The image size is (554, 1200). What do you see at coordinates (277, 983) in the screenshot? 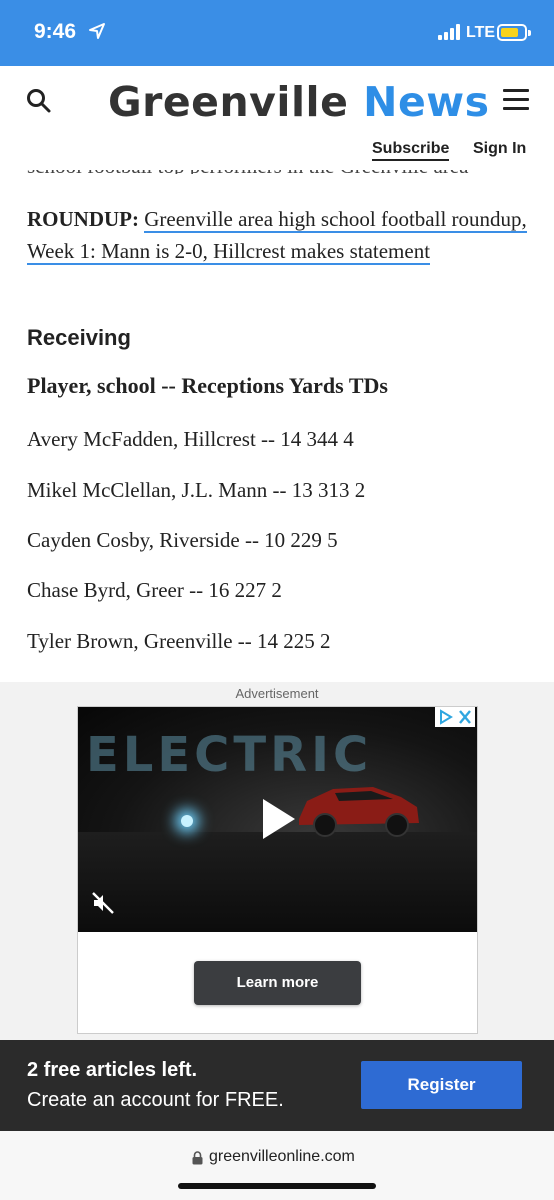
I see `learn-more-button: Learn more` at bounding box center [277, 983].